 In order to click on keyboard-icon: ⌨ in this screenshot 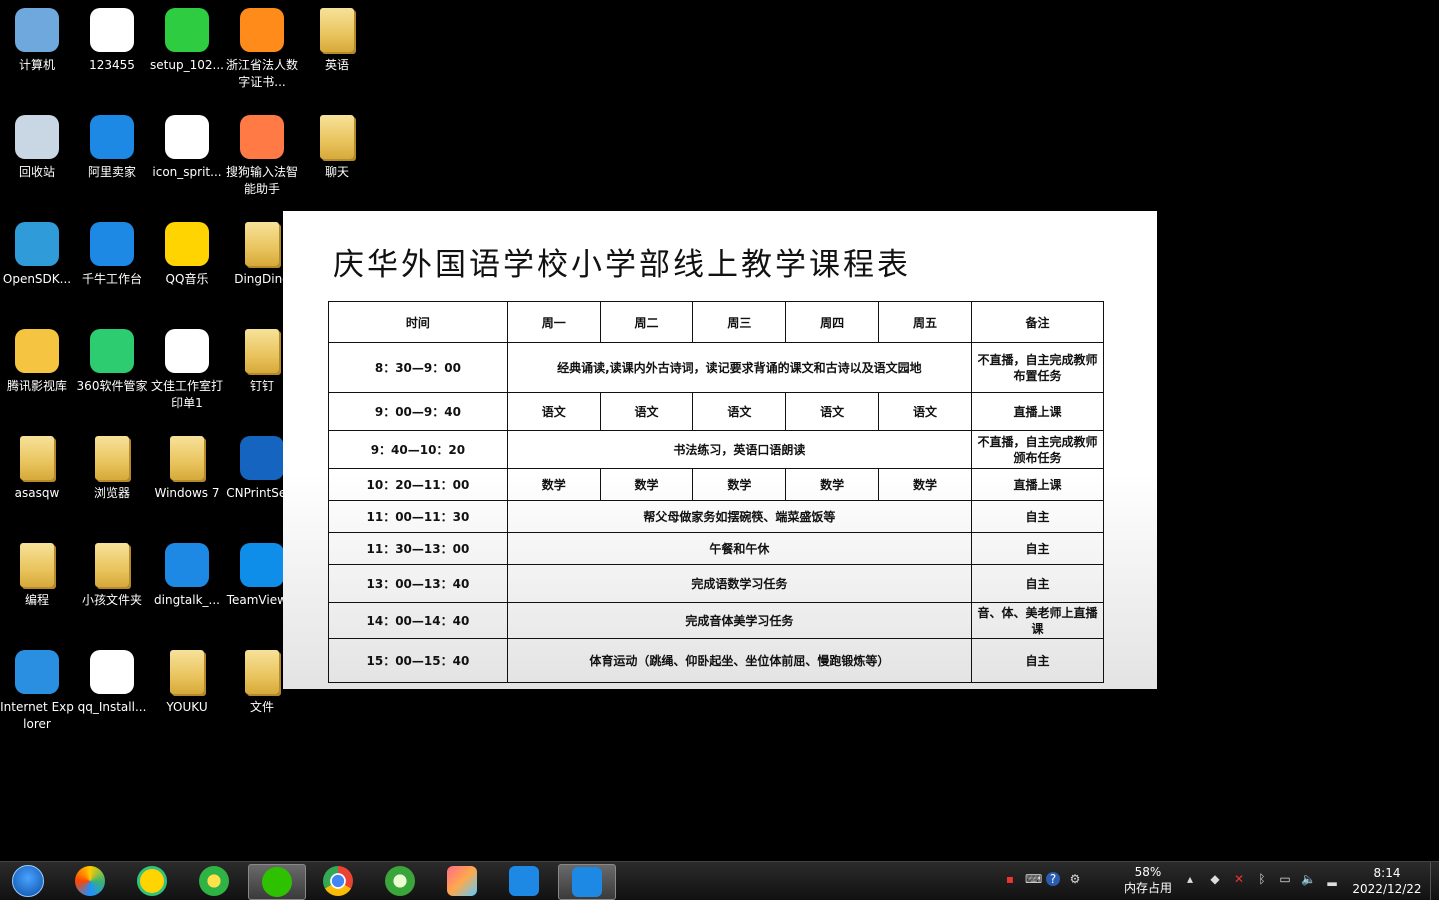, I will do `click(1033, 879)`.